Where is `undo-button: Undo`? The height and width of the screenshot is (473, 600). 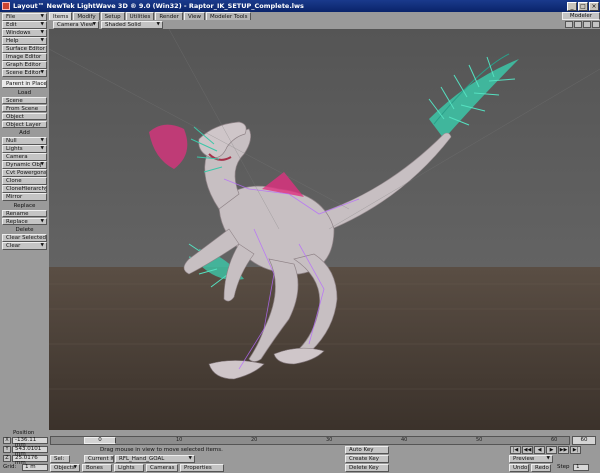
undo-button: Undo is located at coordinates (519, 468).